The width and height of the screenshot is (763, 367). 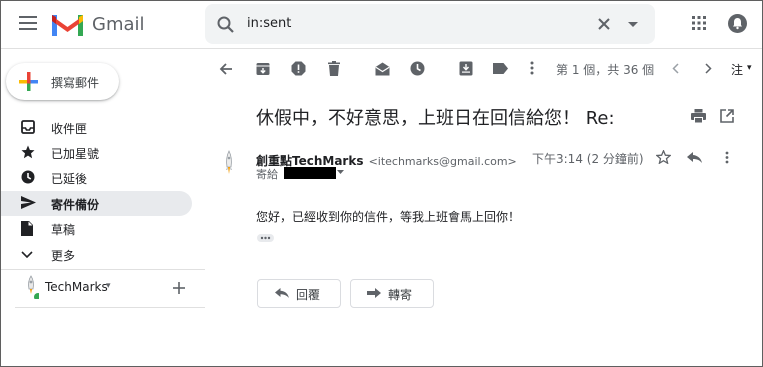 I want to click on sidebar-item-starred: 已加星號, so click(x=96, y=152).